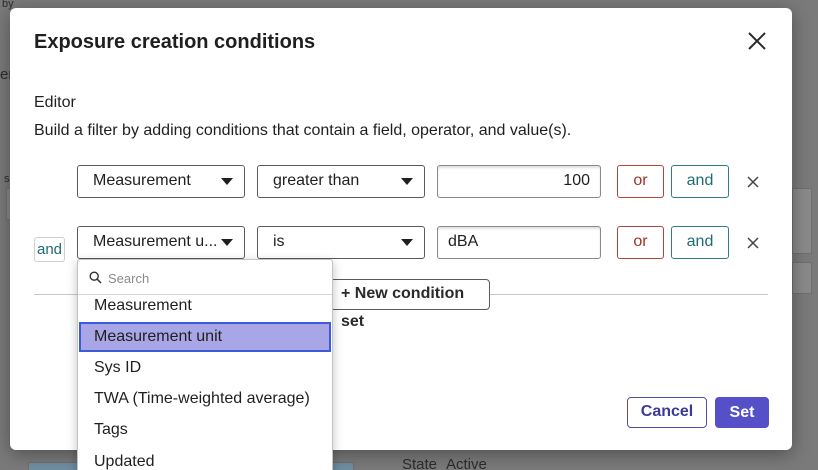 Image resolution: width=818 pixels, height=470 pixels. What do you see at coordinates (742, 412) in the screenshot?
I see `set-button: Set` at bounding box center [742, 412].